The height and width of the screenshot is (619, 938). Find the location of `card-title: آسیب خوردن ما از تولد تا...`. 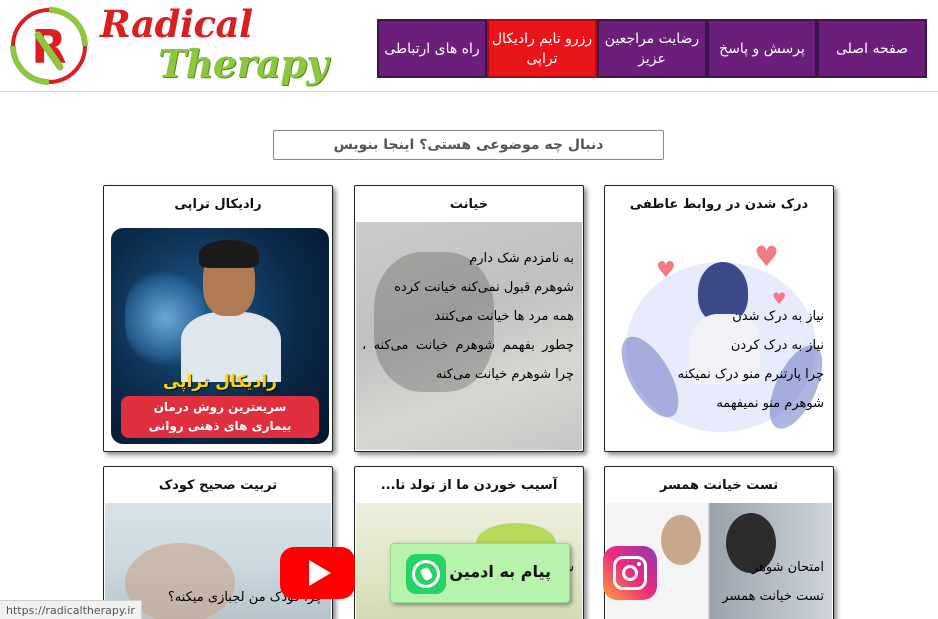

card-title: آسیب خوردن ما از تولد تا... is located at coordinates (469, 485).